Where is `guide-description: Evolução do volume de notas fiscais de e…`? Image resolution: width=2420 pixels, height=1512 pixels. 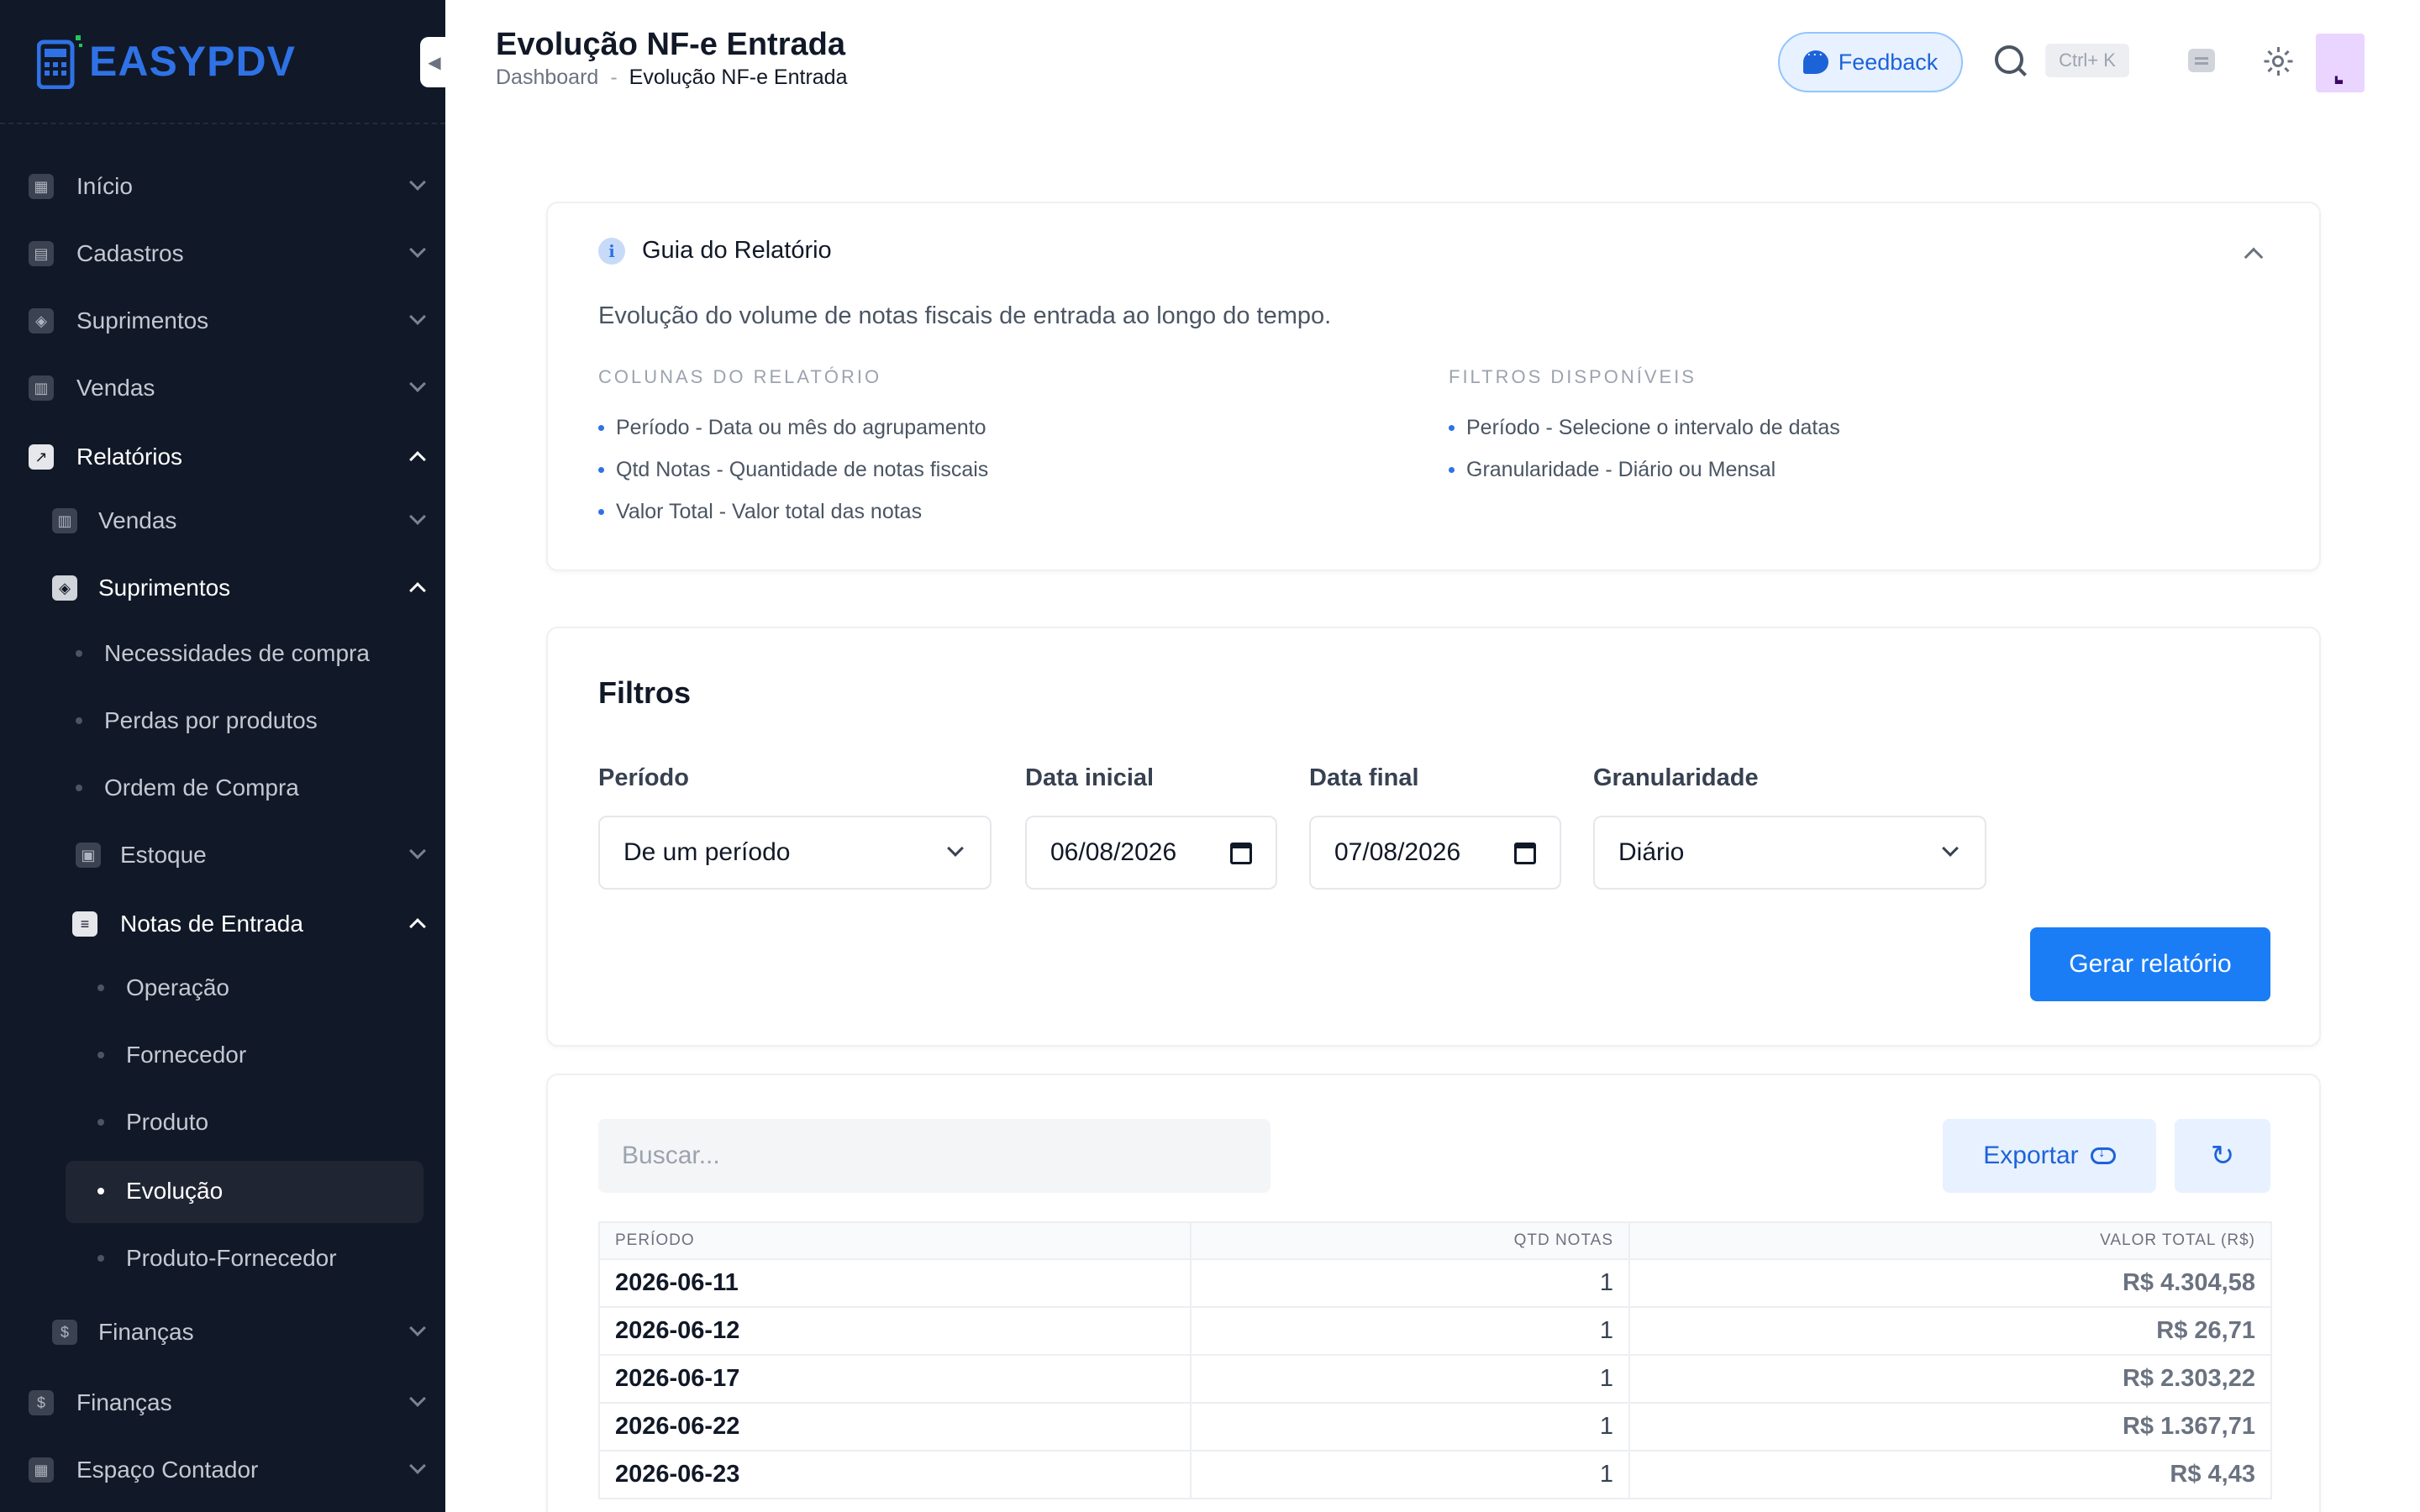 guide-description: Evolução do volume de notas fiscais de e… is located at coordinates (965, 315).